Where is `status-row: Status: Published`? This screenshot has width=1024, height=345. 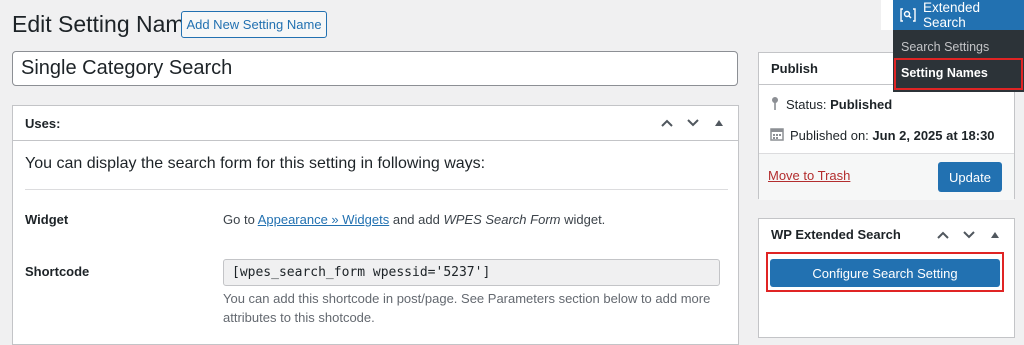 status-row: Status: Published is located at coordinates (831, 104).